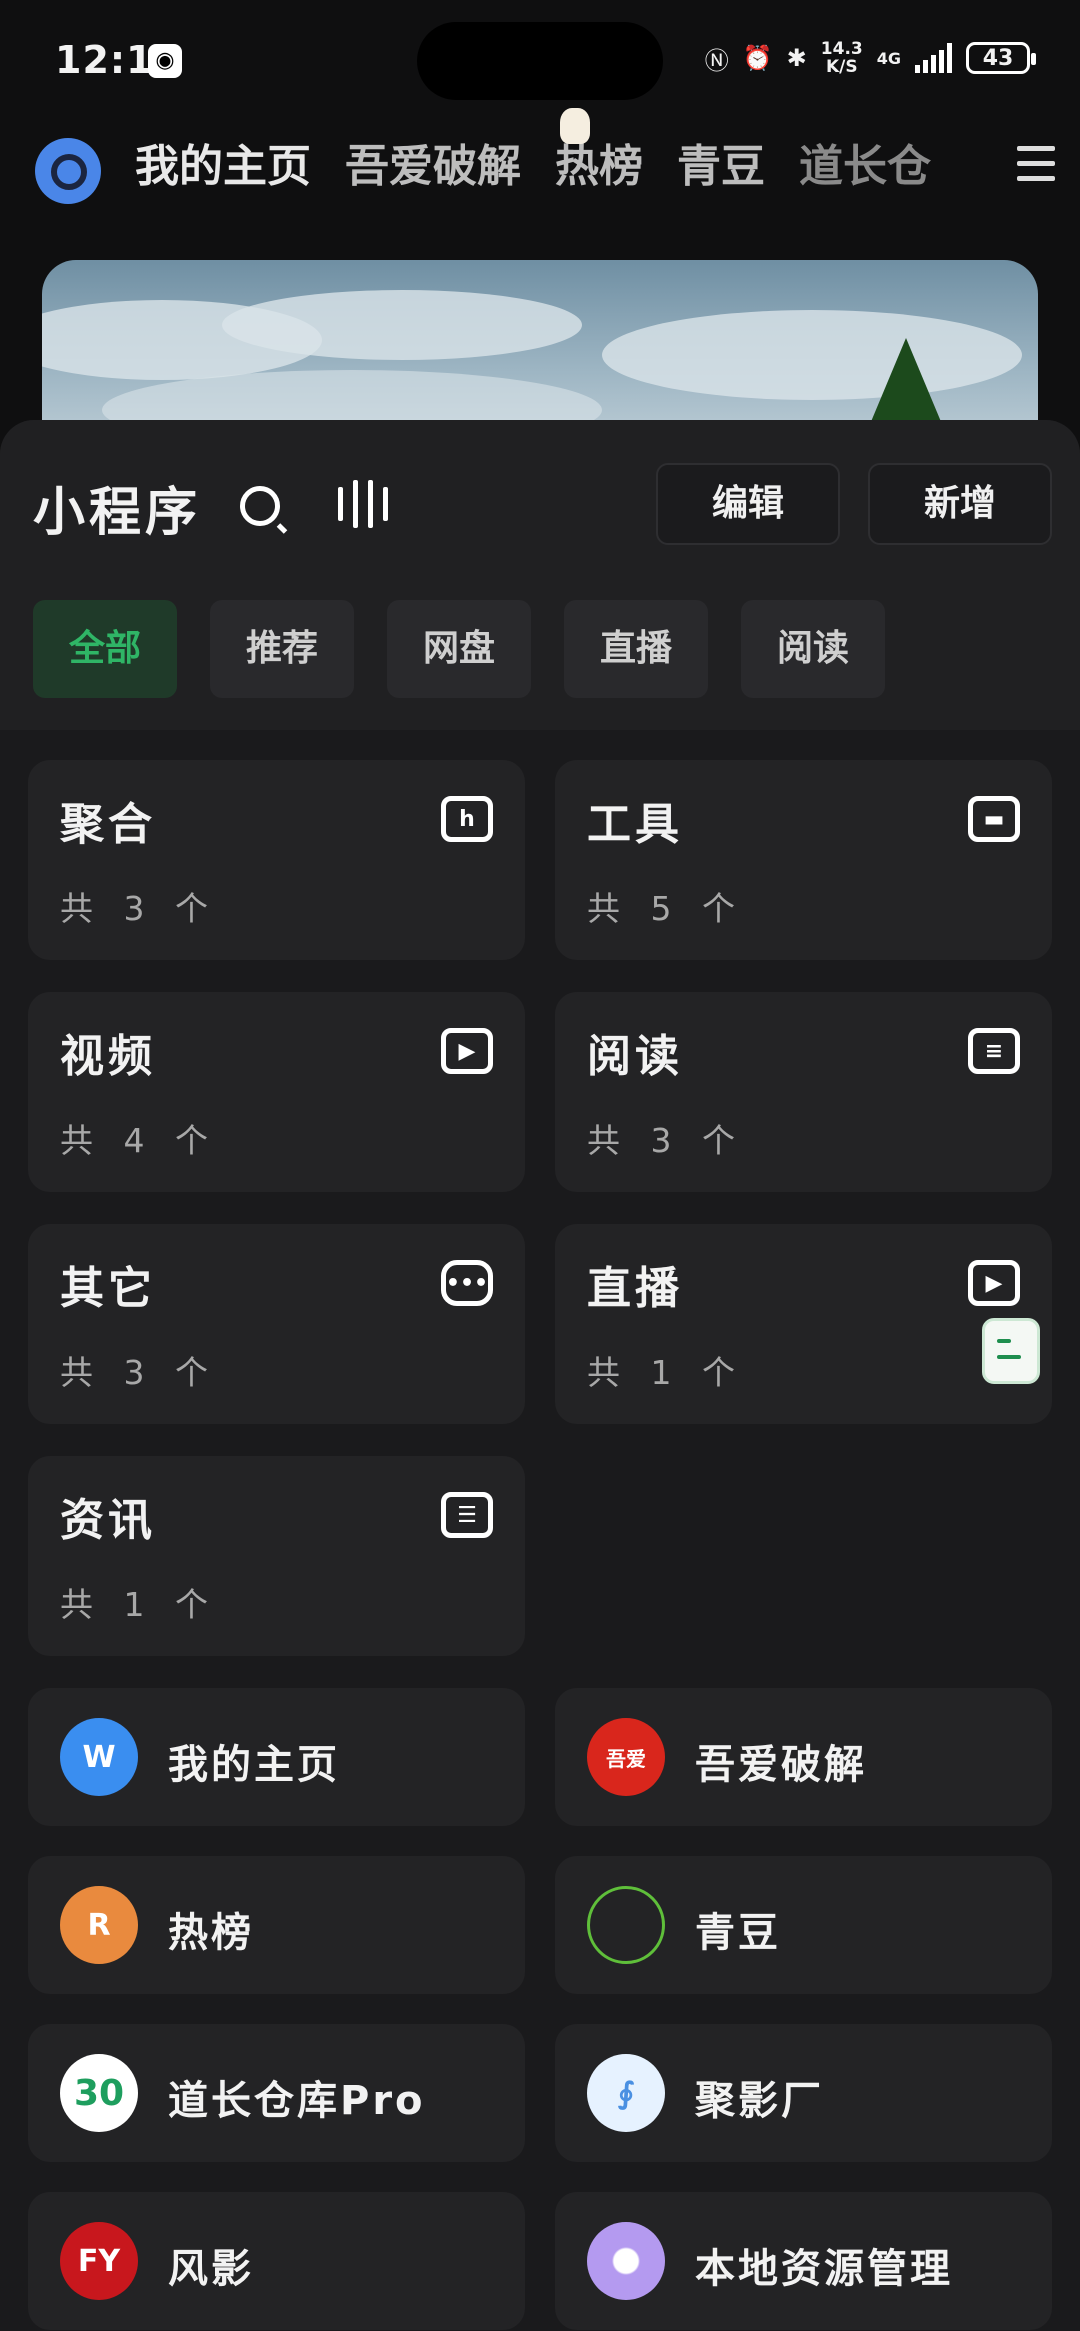 The height and width of the screenshot is (2331, 1080). What do you see at coordinates (467, 819) in the screenshot?
I see `h-box-icon: h` at bounding box center [467, 819].